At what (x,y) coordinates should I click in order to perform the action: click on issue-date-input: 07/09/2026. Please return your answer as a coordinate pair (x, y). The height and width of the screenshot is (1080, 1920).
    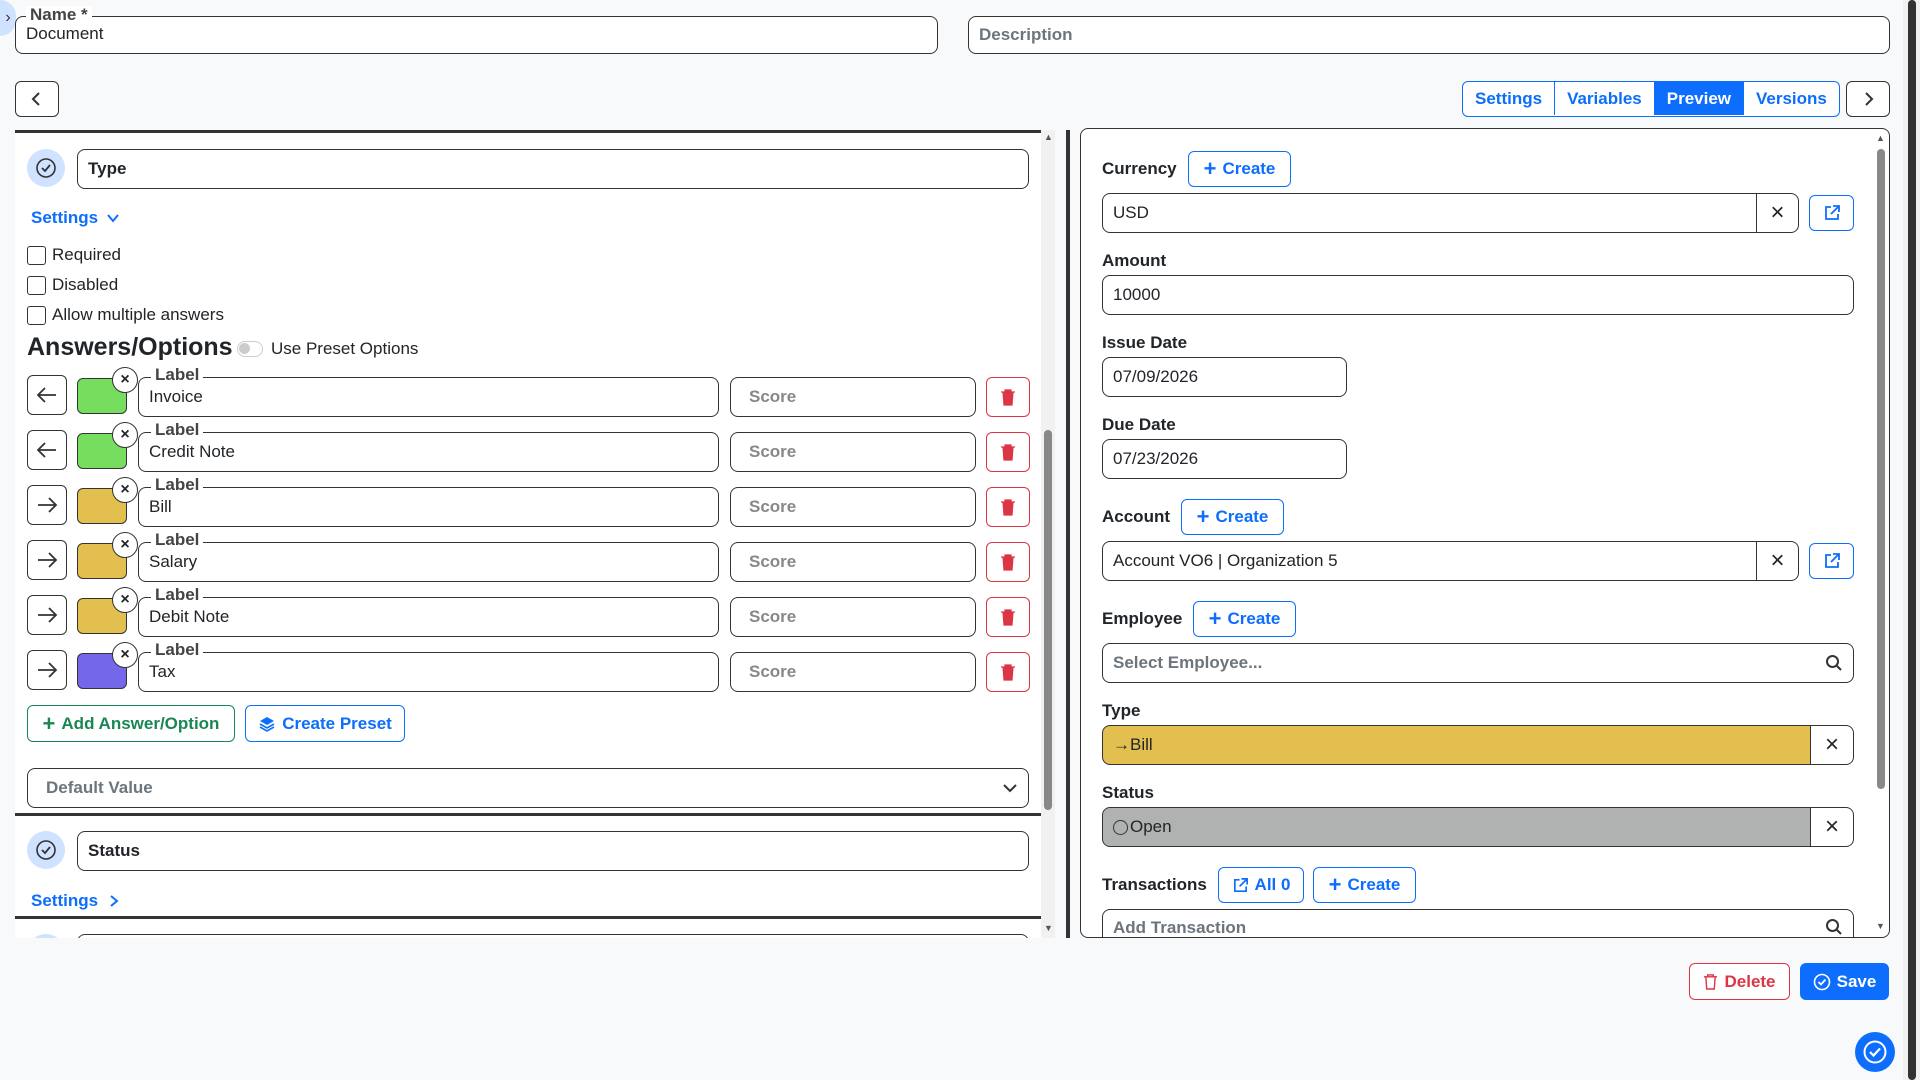
    Looking at the image, I should click on (1224, 377).